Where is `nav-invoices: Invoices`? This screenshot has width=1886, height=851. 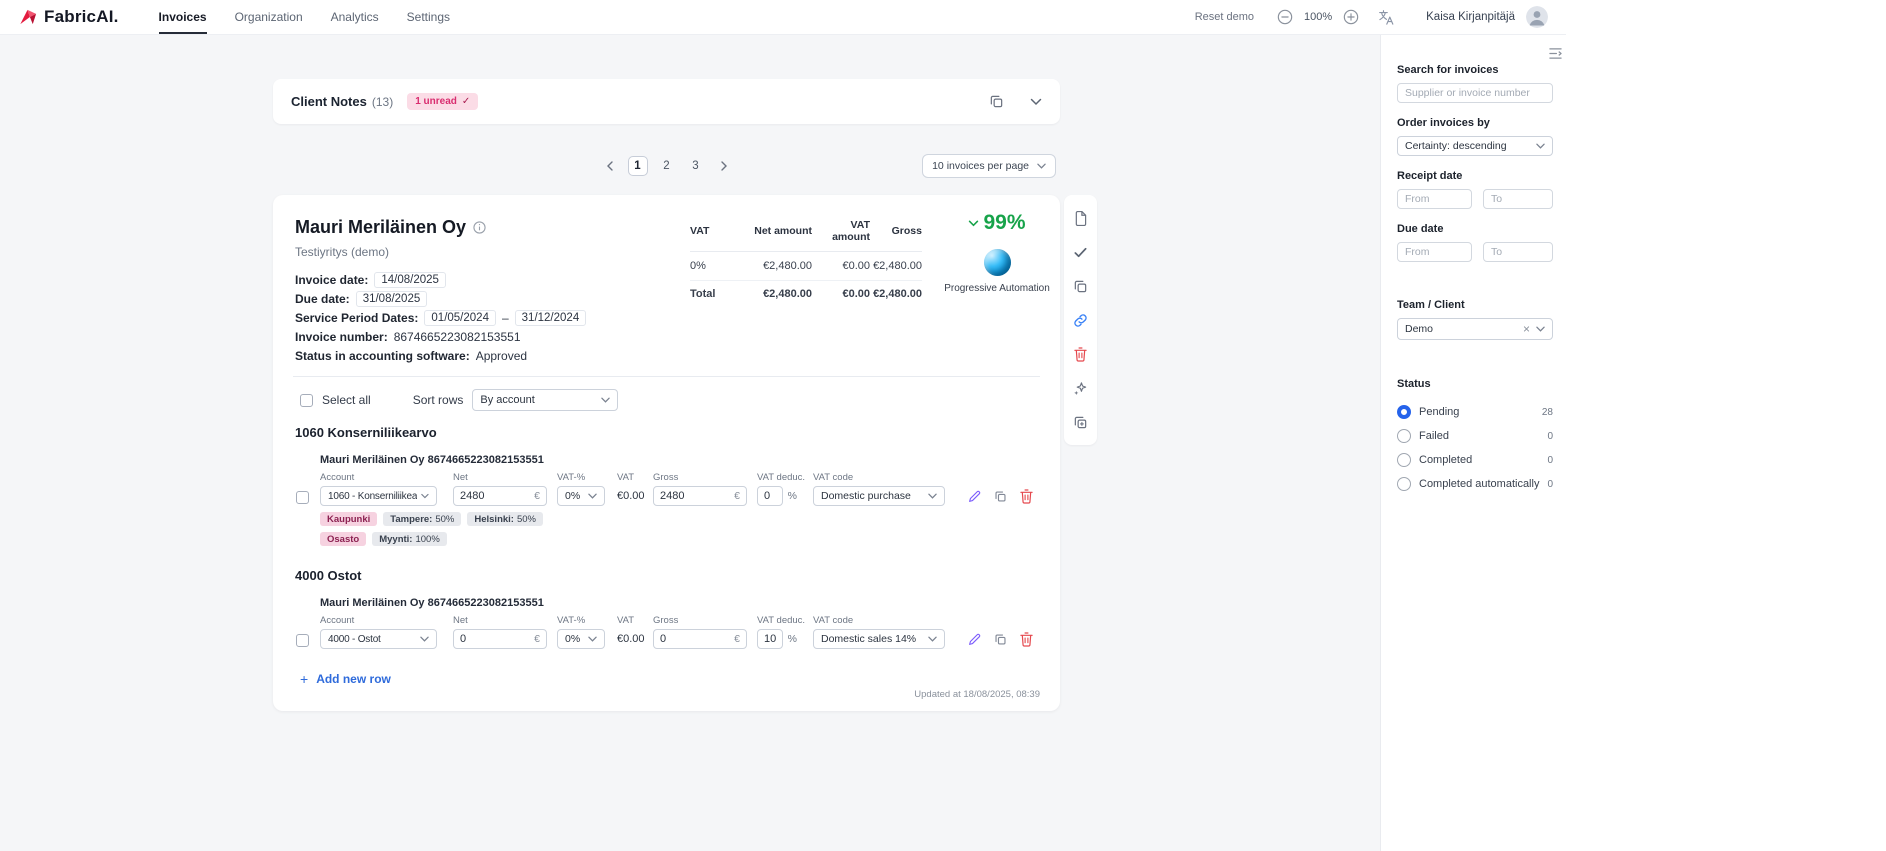 nav-invoices: Invoices is located at coordinates (182, 17).